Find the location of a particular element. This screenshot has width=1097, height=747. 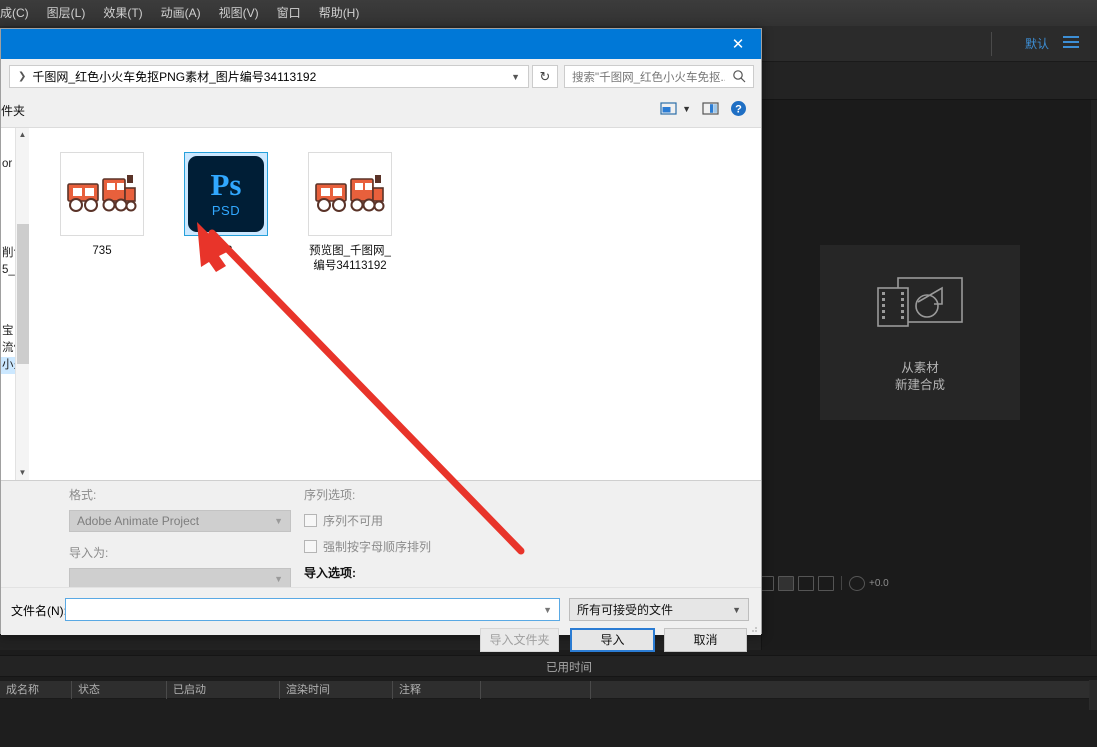

render-queue-header: 成名称 状态 已启动 渲染时间 注释 is located at coordinates (548, 689).